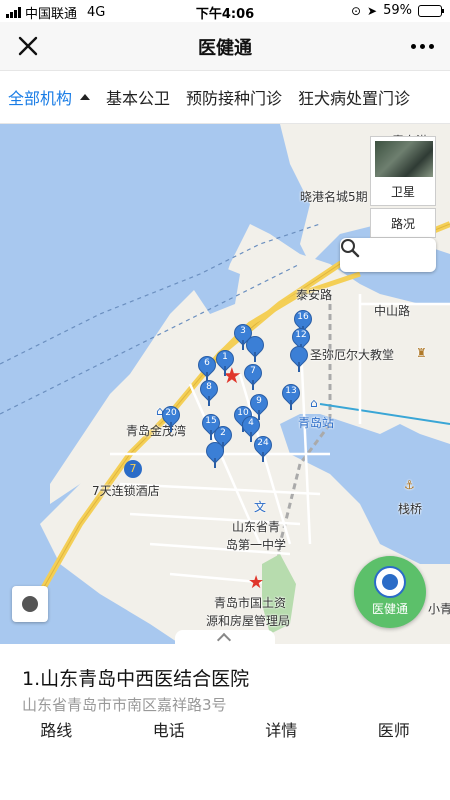  I want to click on close-icon, so click(28, 46).